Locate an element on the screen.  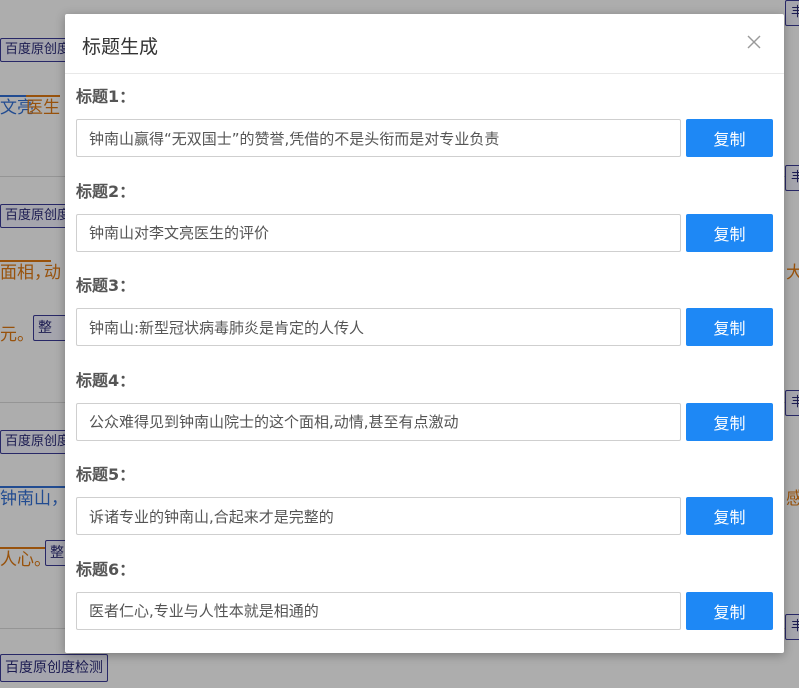
close-icon is located at coordinates (754, 42).